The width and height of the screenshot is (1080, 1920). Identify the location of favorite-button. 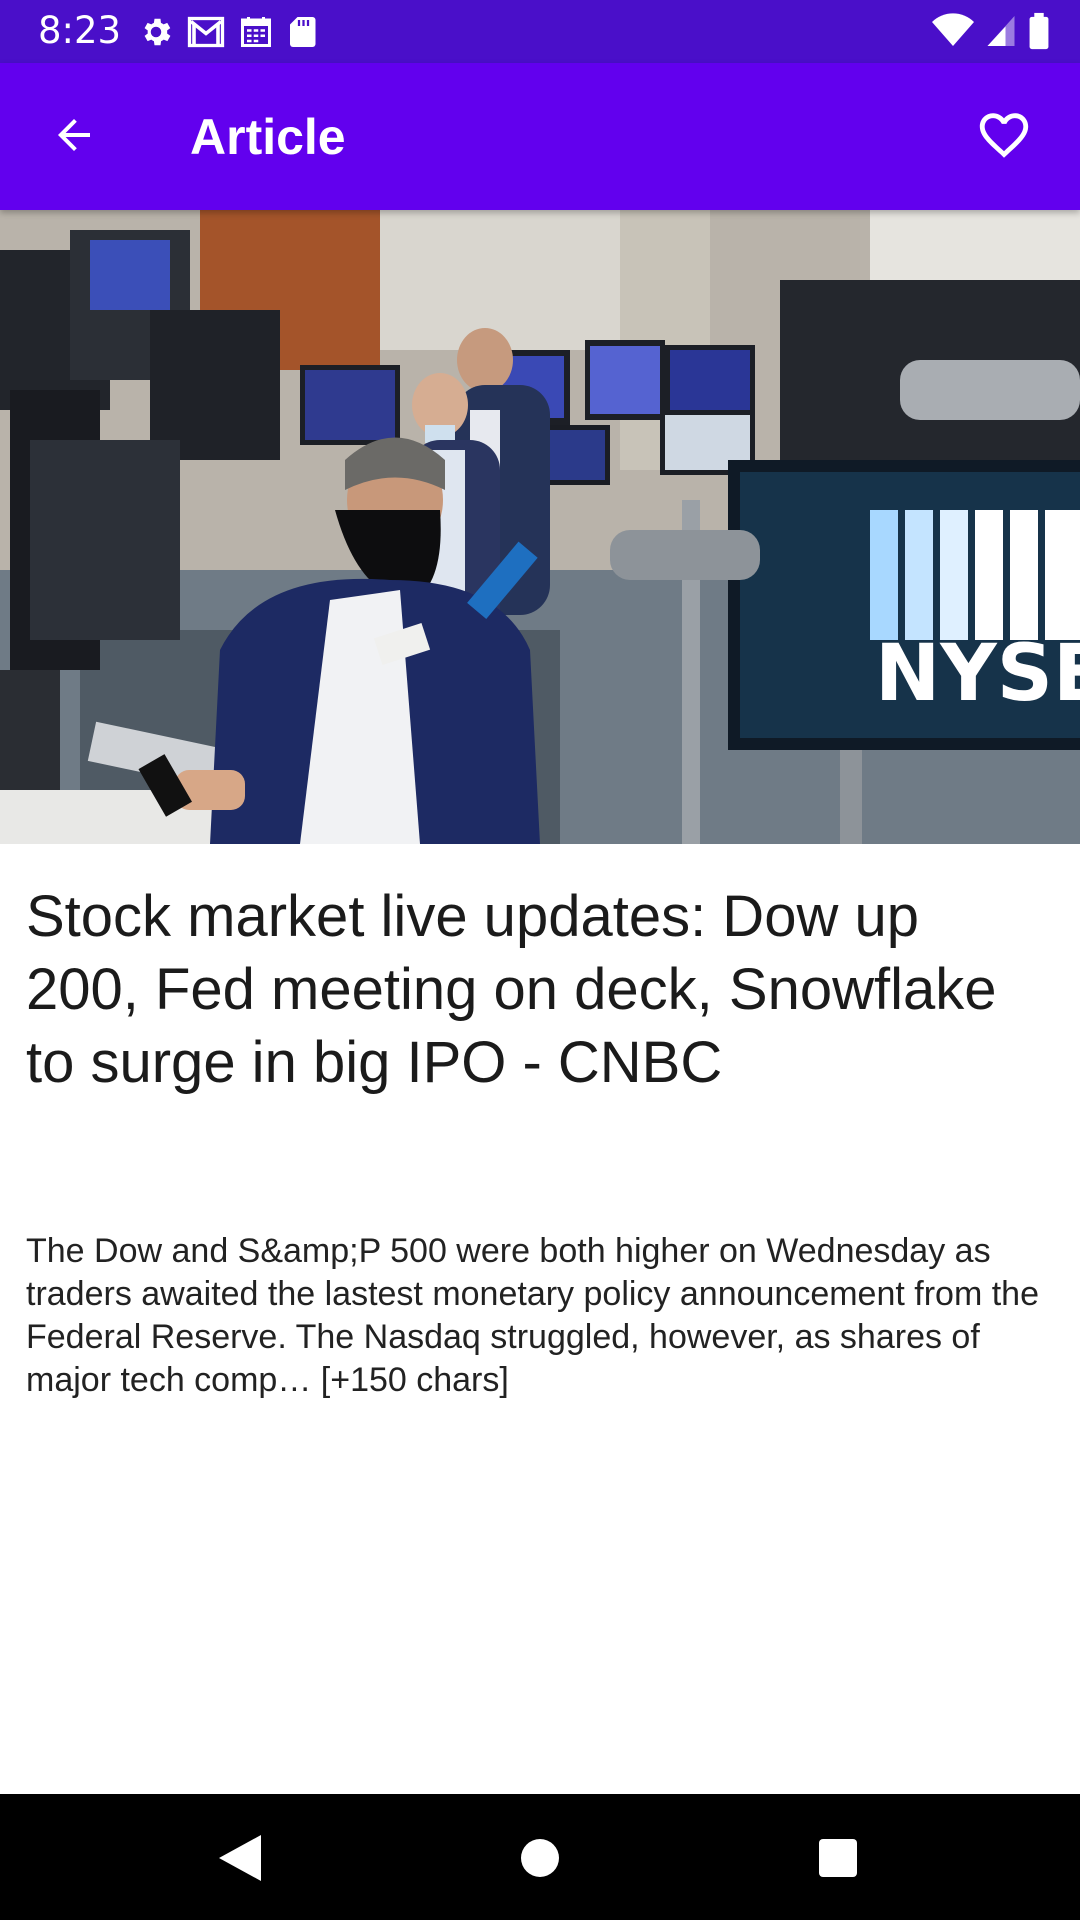
(1004, 137).